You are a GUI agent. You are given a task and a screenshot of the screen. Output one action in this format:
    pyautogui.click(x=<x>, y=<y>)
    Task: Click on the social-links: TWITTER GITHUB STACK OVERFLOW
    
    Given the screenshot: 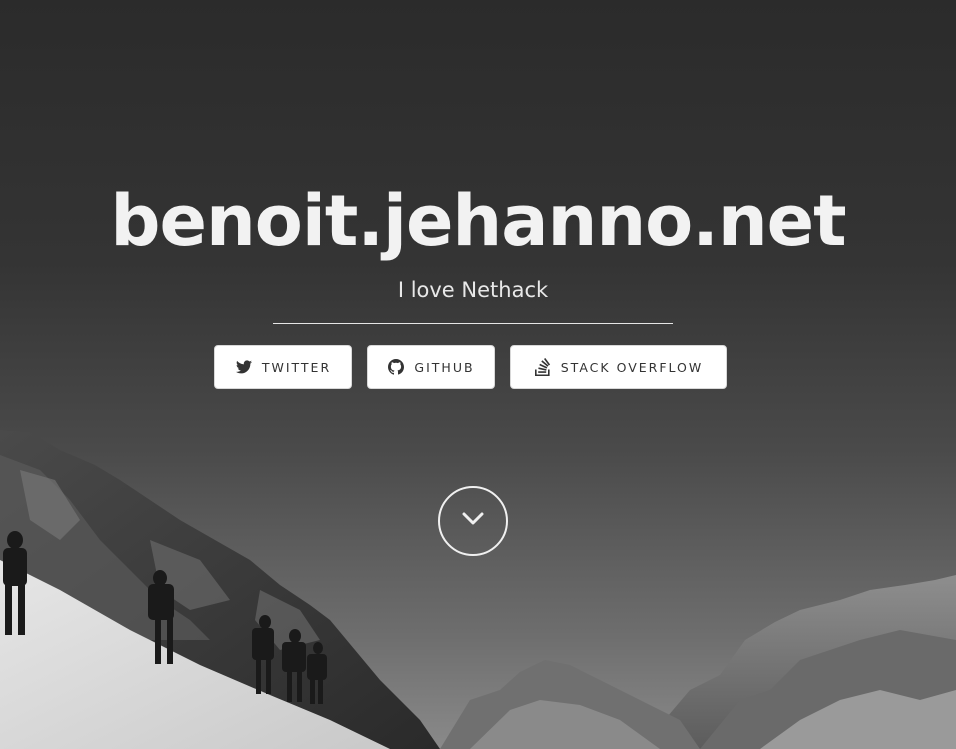 What is the action you would take?
    pyautogui.click(x=478, y=368)
    